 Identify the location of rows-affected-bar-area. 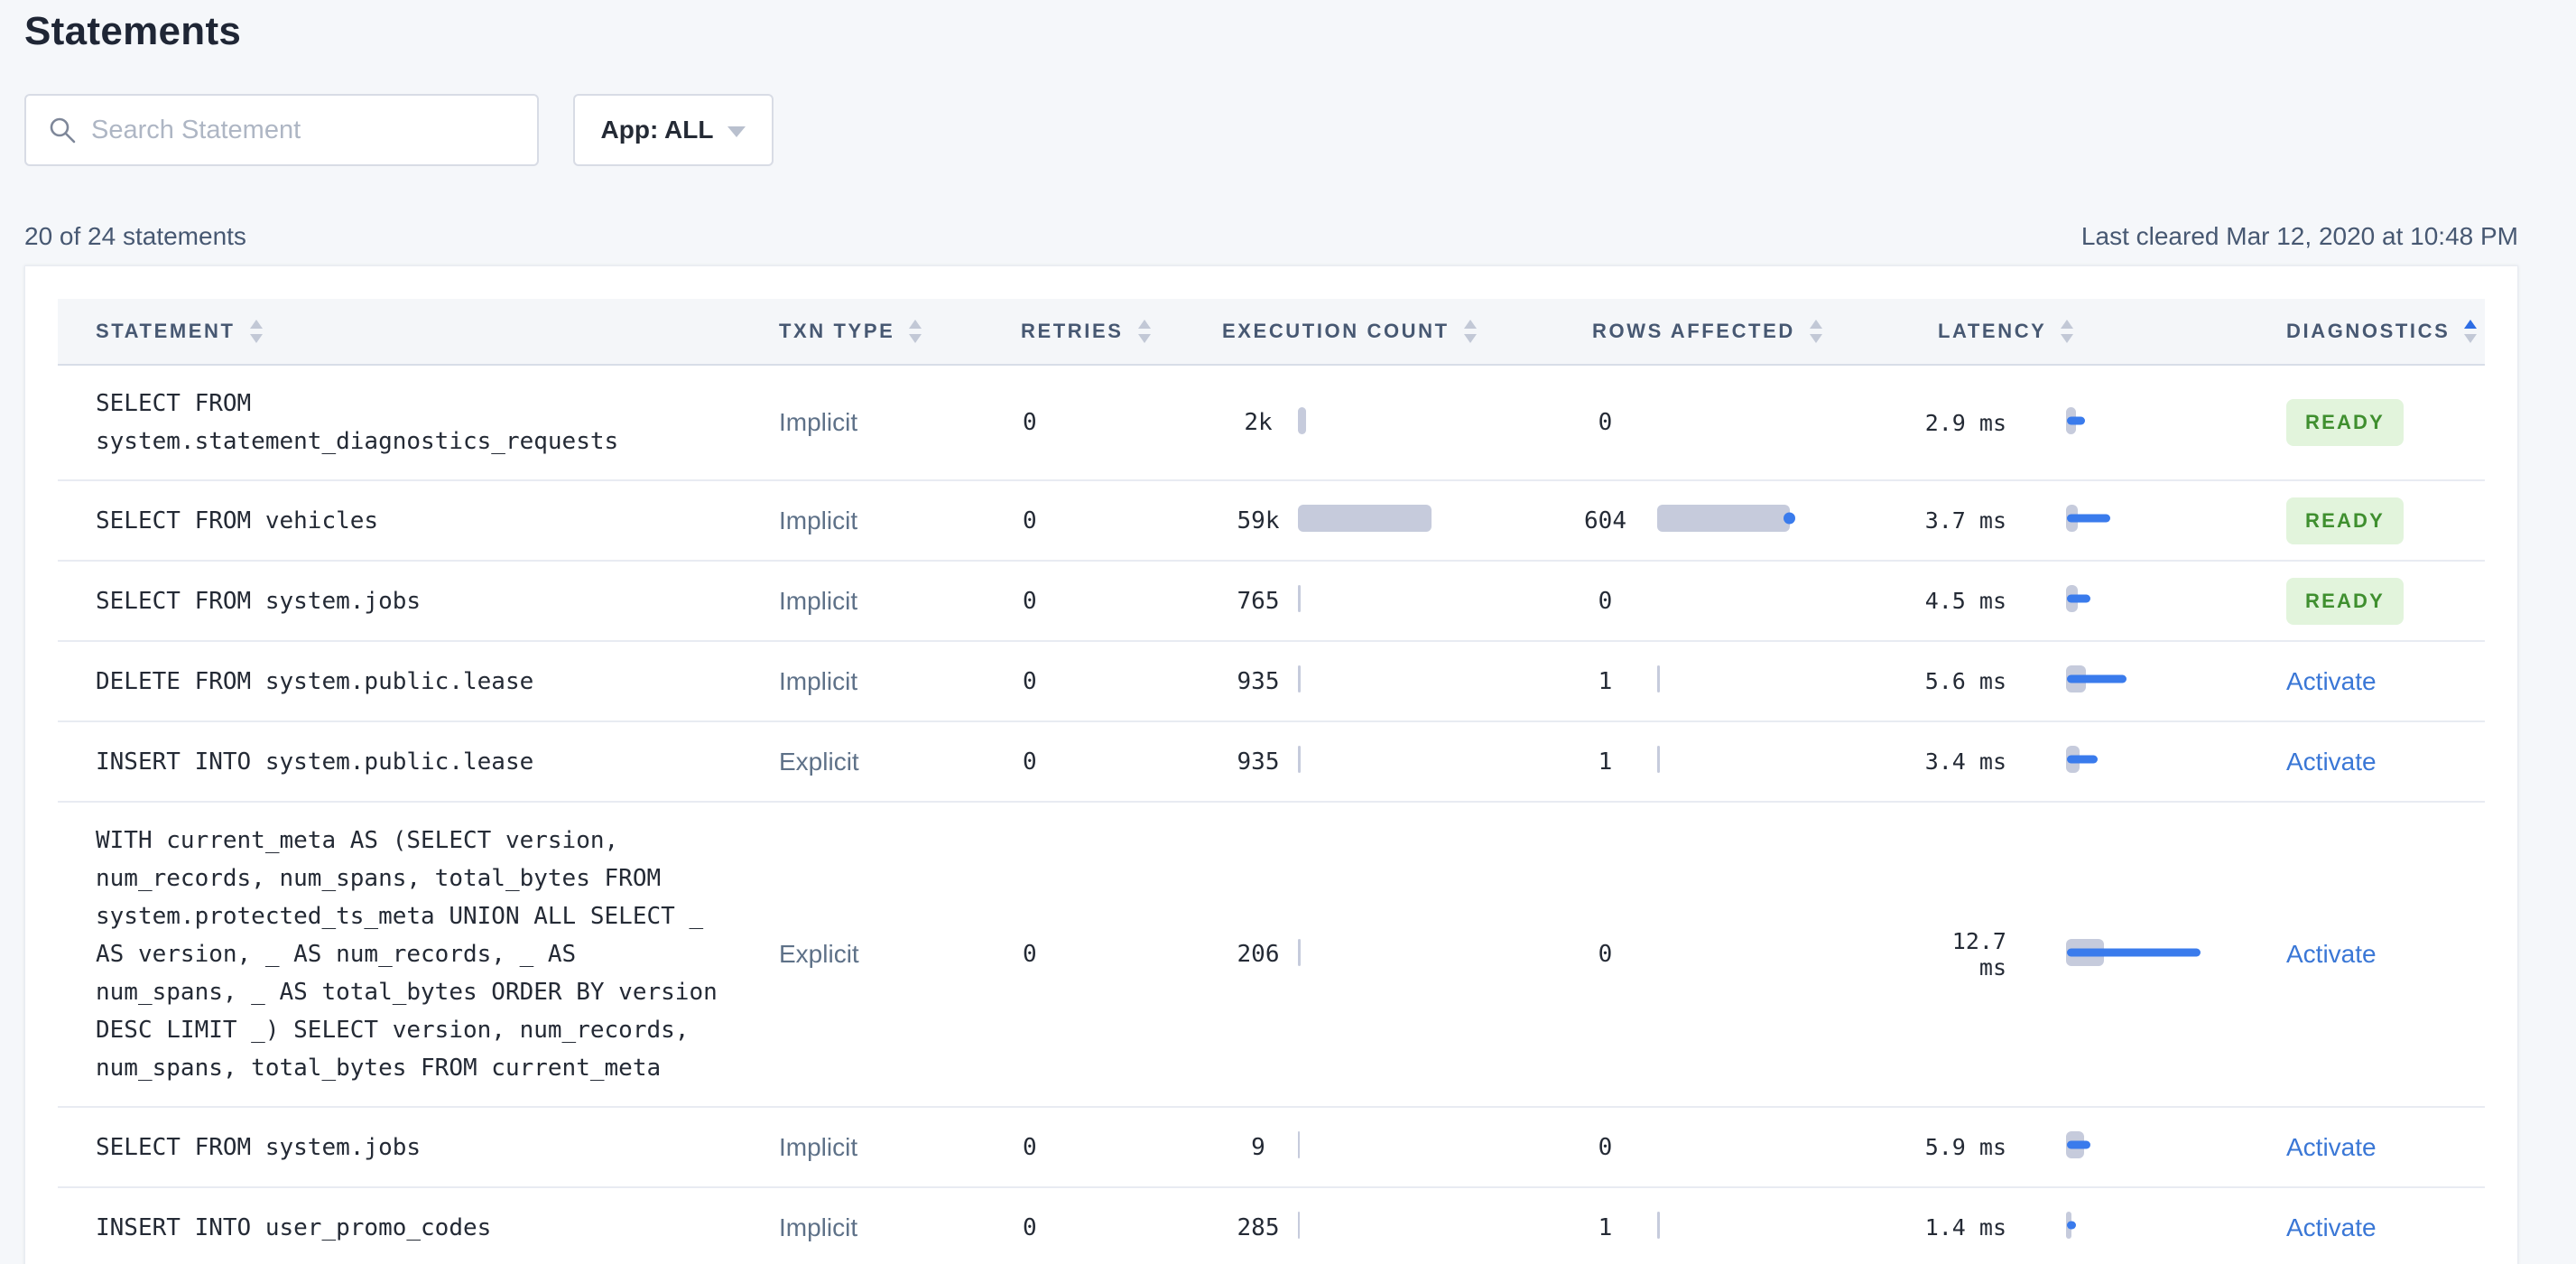
(1658, 1227).